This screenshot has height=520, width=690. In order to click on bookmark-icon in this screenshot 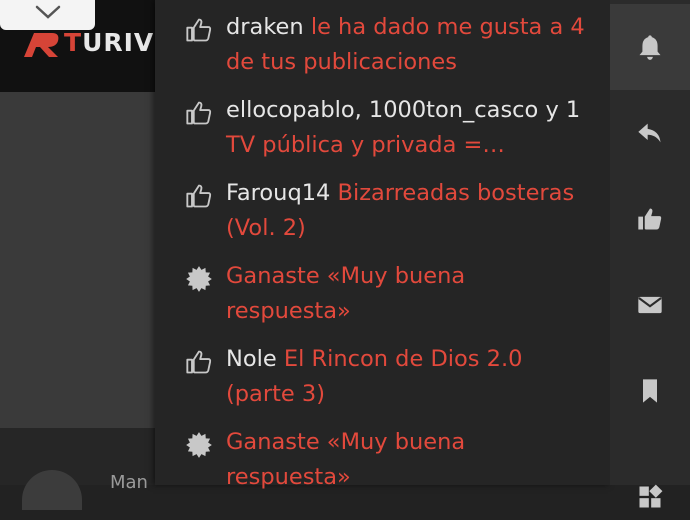, I will do `click(650, 391)`.